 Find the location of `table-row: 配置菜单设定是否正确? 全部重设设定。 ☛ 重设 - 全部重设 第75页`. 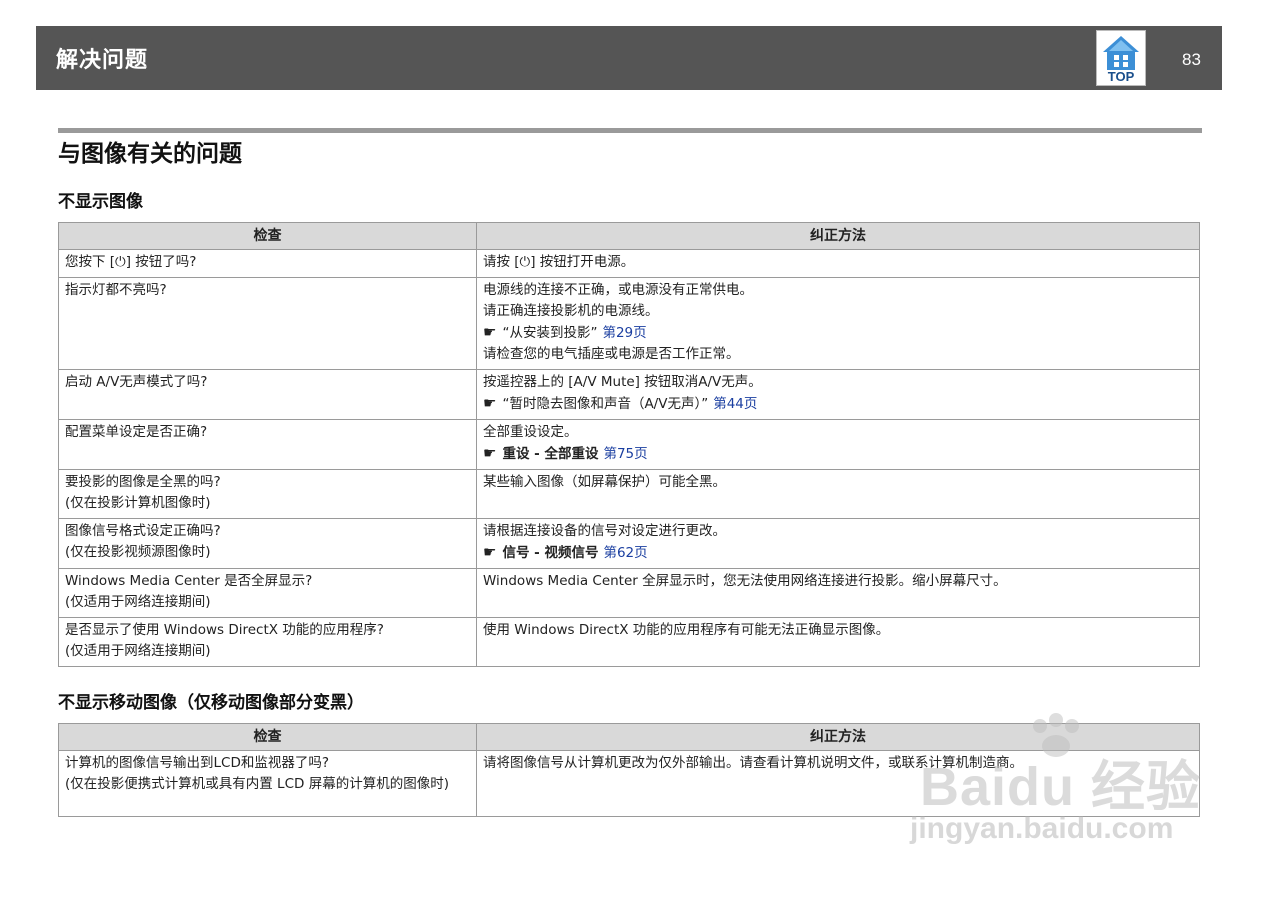

table-row: 配置菜单设定是否正确? 全部重设设定。 ☛ 重设 - 全部重设 第75页 is located at coordinates (629, 444).